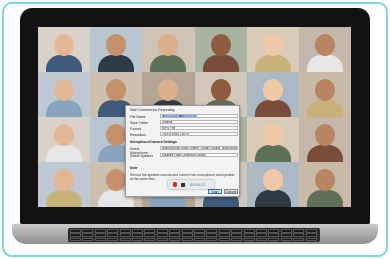 The height and width of the screenshot is (259, 390). I want to click on speaker-label: Select Speaker, so click(141, 155).